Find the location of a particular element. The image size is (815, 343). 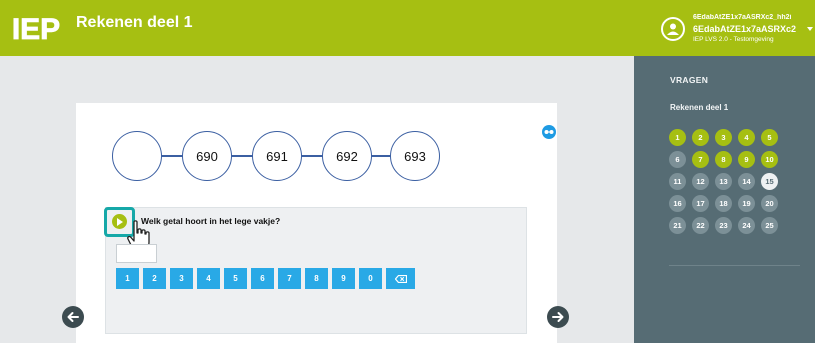

keypad-key: 6 is located at coordinates (262, 278).